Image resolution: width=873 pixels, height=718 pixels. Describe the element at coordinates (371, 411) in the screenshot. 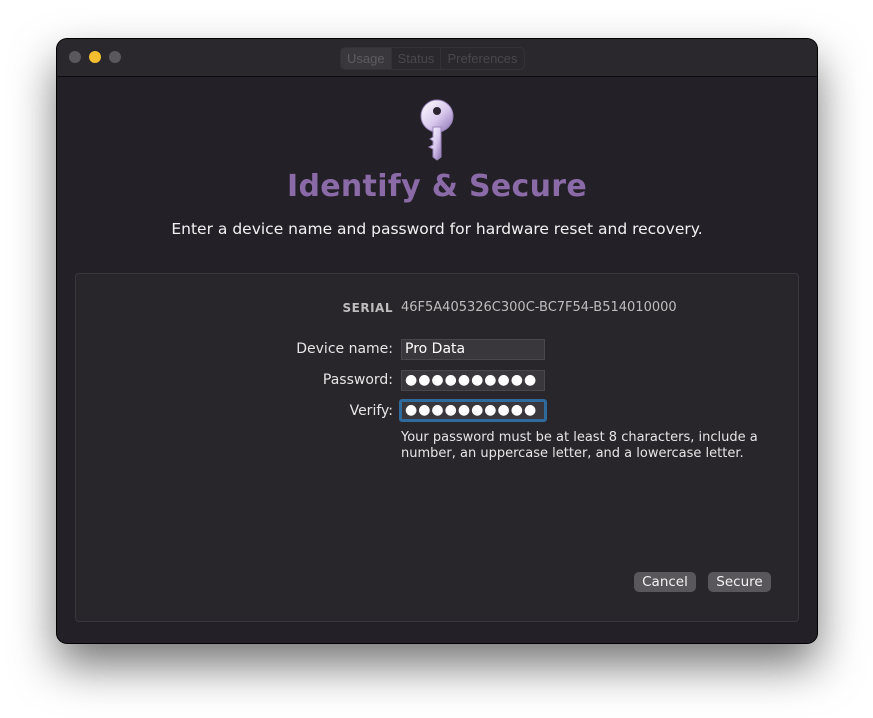

I see `verify-label: Verify:` at that location.